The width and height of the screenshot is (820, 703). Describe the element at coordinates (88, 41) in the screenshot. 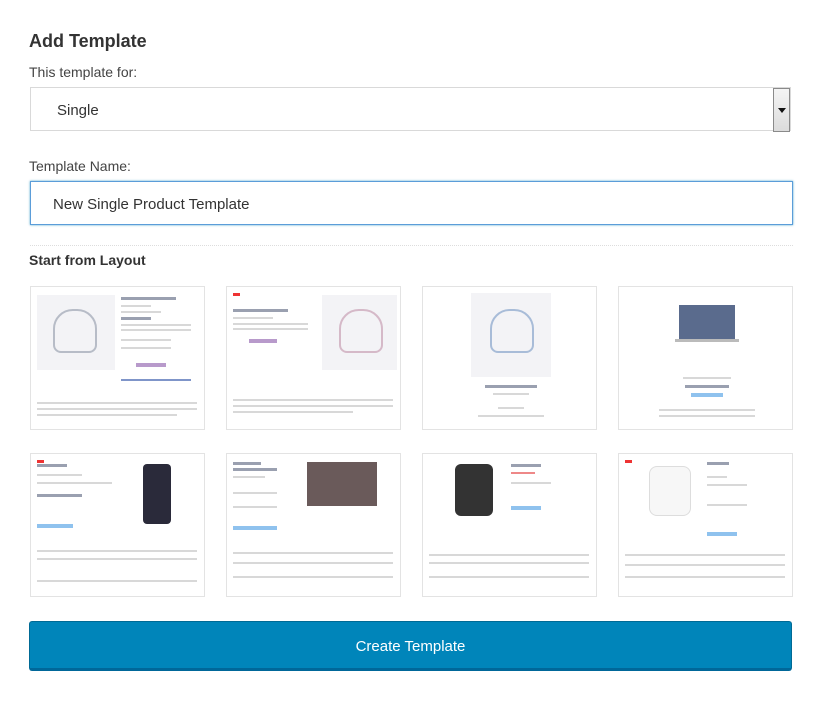

I see `page-title: Add Template` at that location.